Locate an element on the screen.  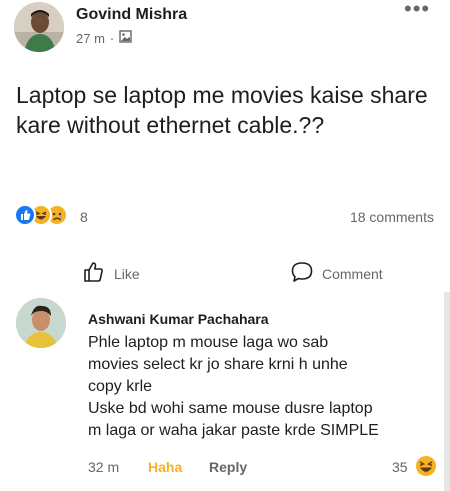
comment-label: Comment is located at coordinates (352, 273).